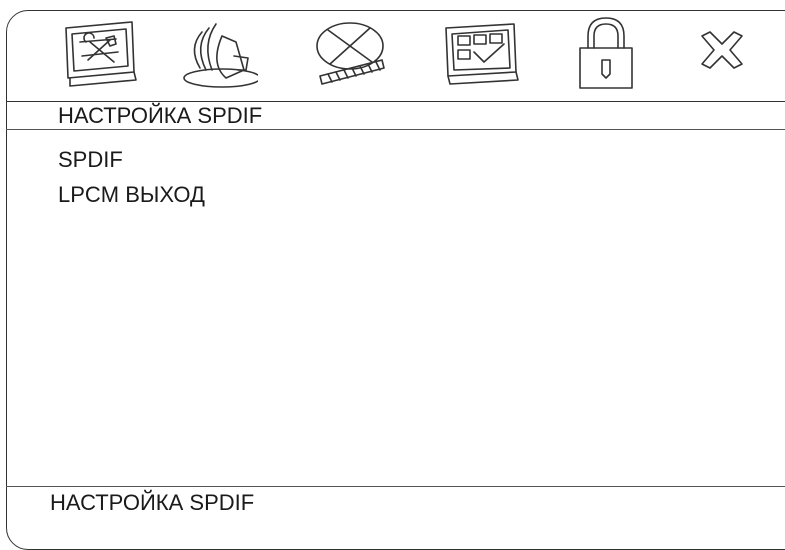 This screenshot has height=550, width=785. I want to click on tab-preferences, so click(482, 52).